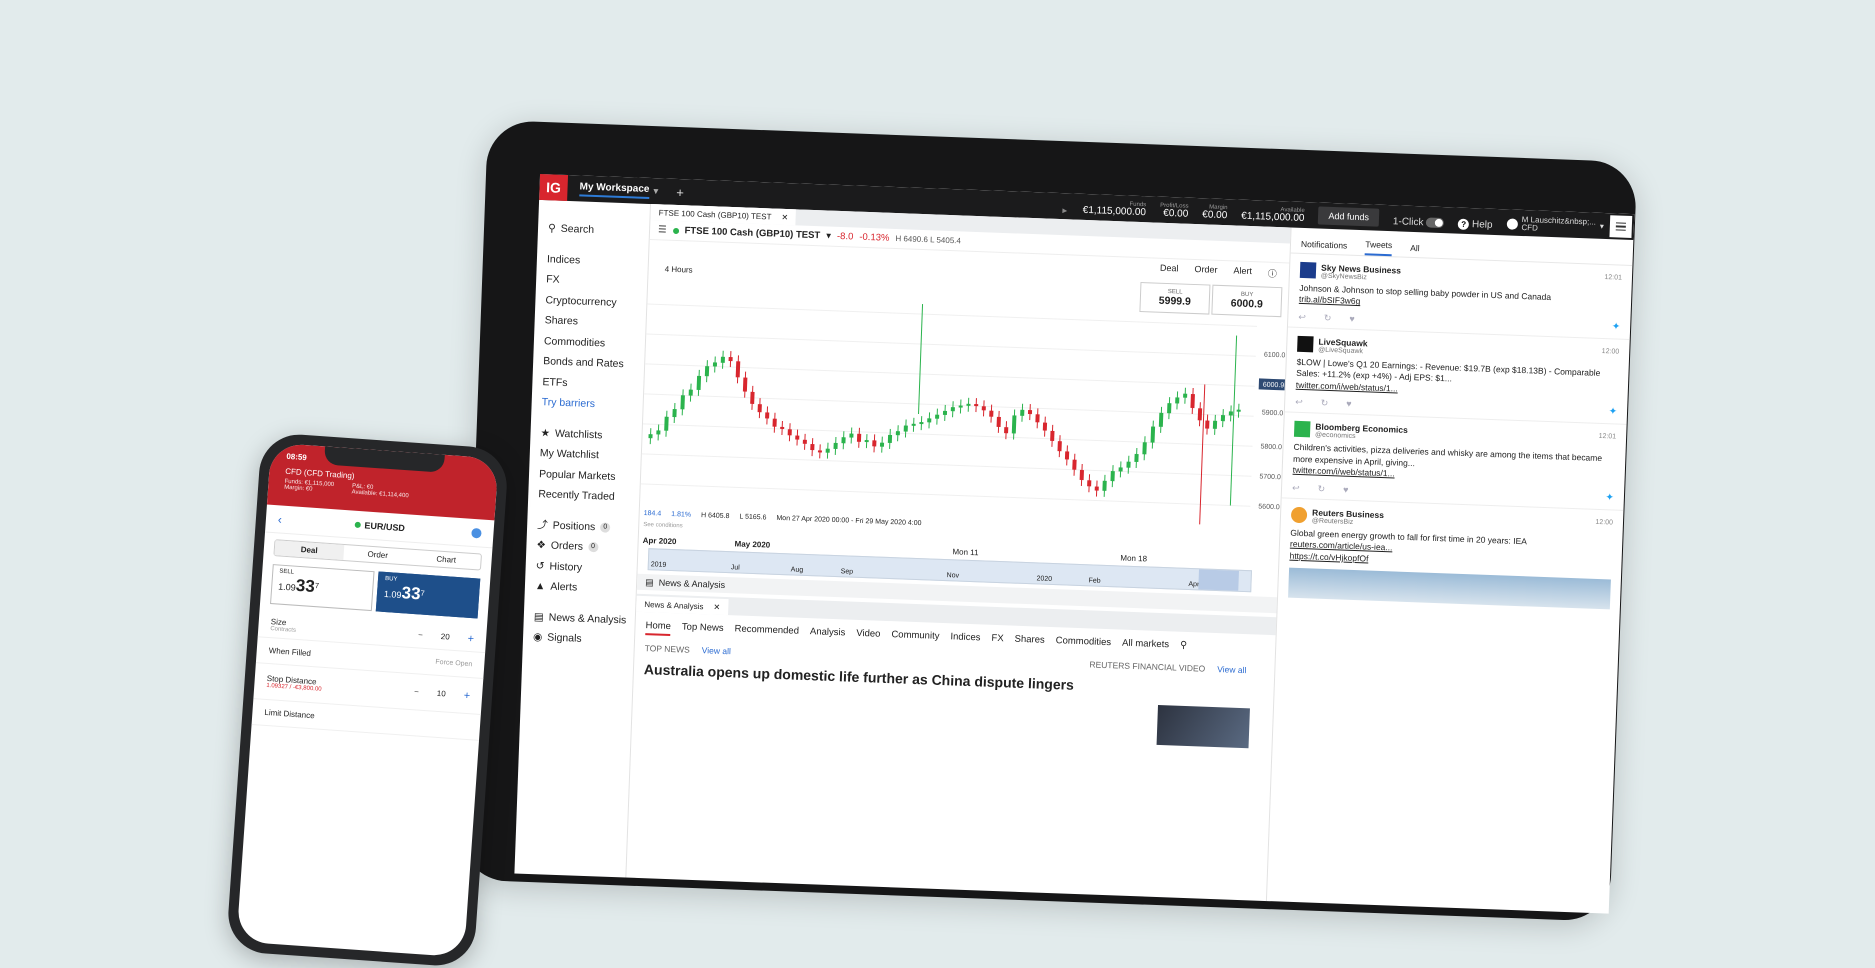 Image resolution: width=1875 pixels, height=968 pixels. Describe the element at coordinates (584, 639) in the screenshot. I see `sidebar-item-signals: ◉ Signals` at that location.